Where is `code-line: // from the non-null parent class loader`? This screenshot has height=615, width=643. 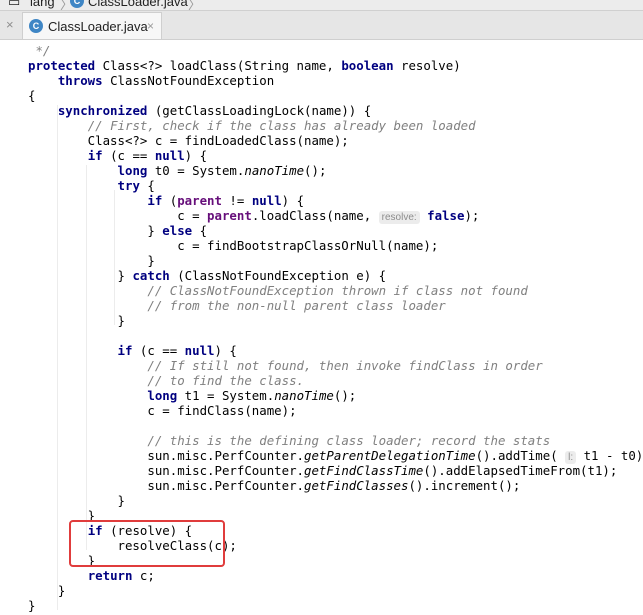 code-line: // from the non-null parent class loader is located at coordinates (236, 305).